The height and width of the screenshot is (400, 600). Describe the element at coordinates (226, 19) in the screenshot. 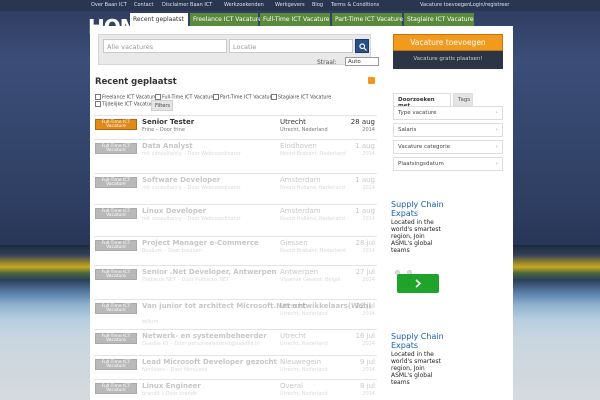

I see `tab-freelance: Freelance ICT Vacature` at that location.